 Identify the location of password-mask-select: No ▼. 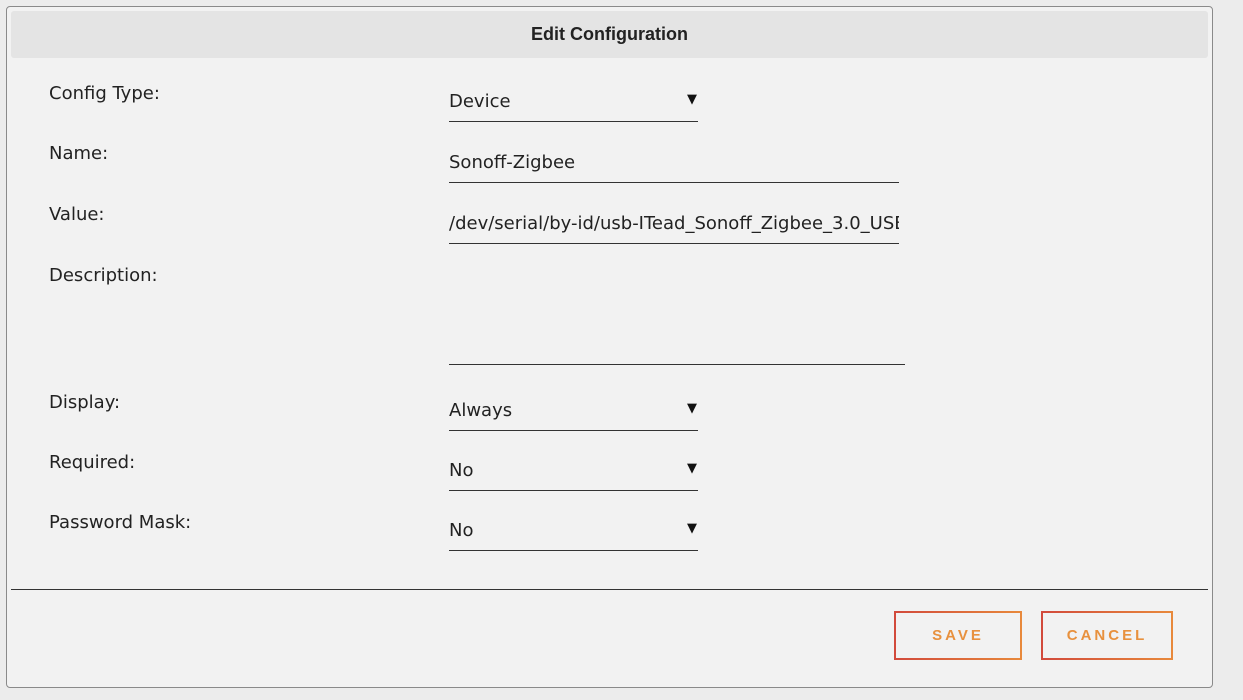
(573, 533).